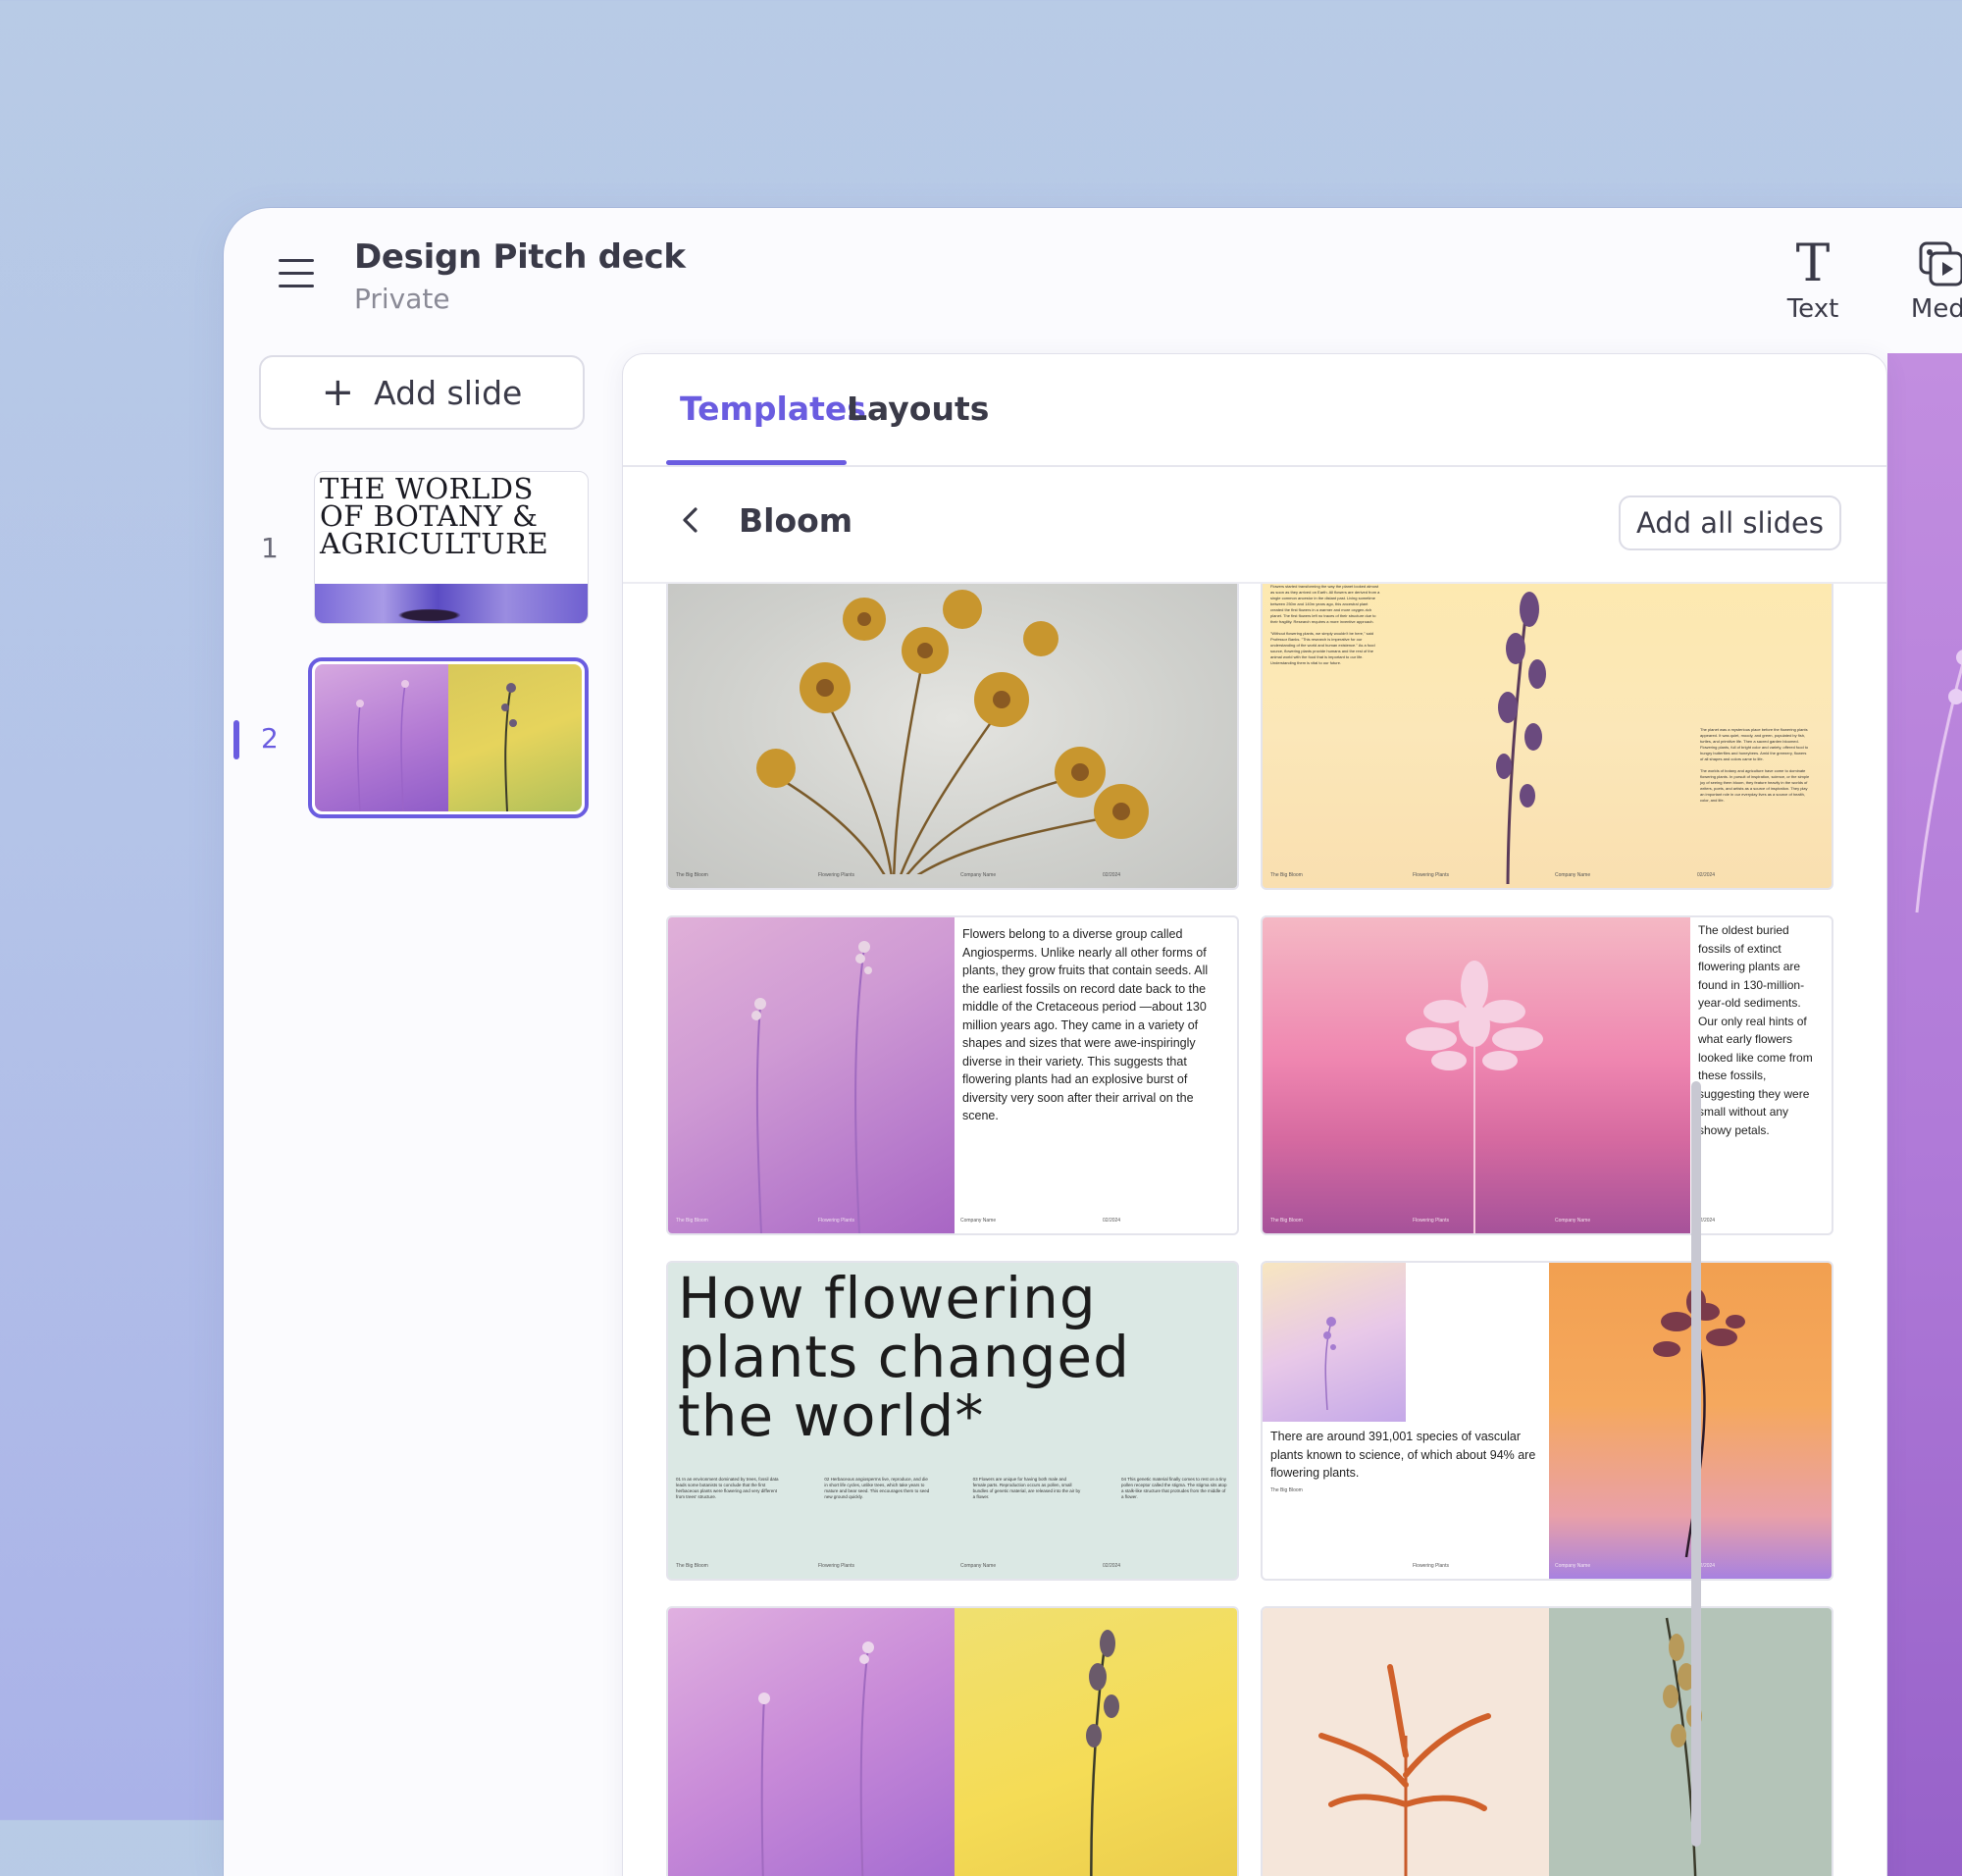 This screenshot has height=1876, width=1962. What do you see at coordinates (1254, 466) in the screenshot?
I see `tab-divider` at bounding box center [1254, 466].